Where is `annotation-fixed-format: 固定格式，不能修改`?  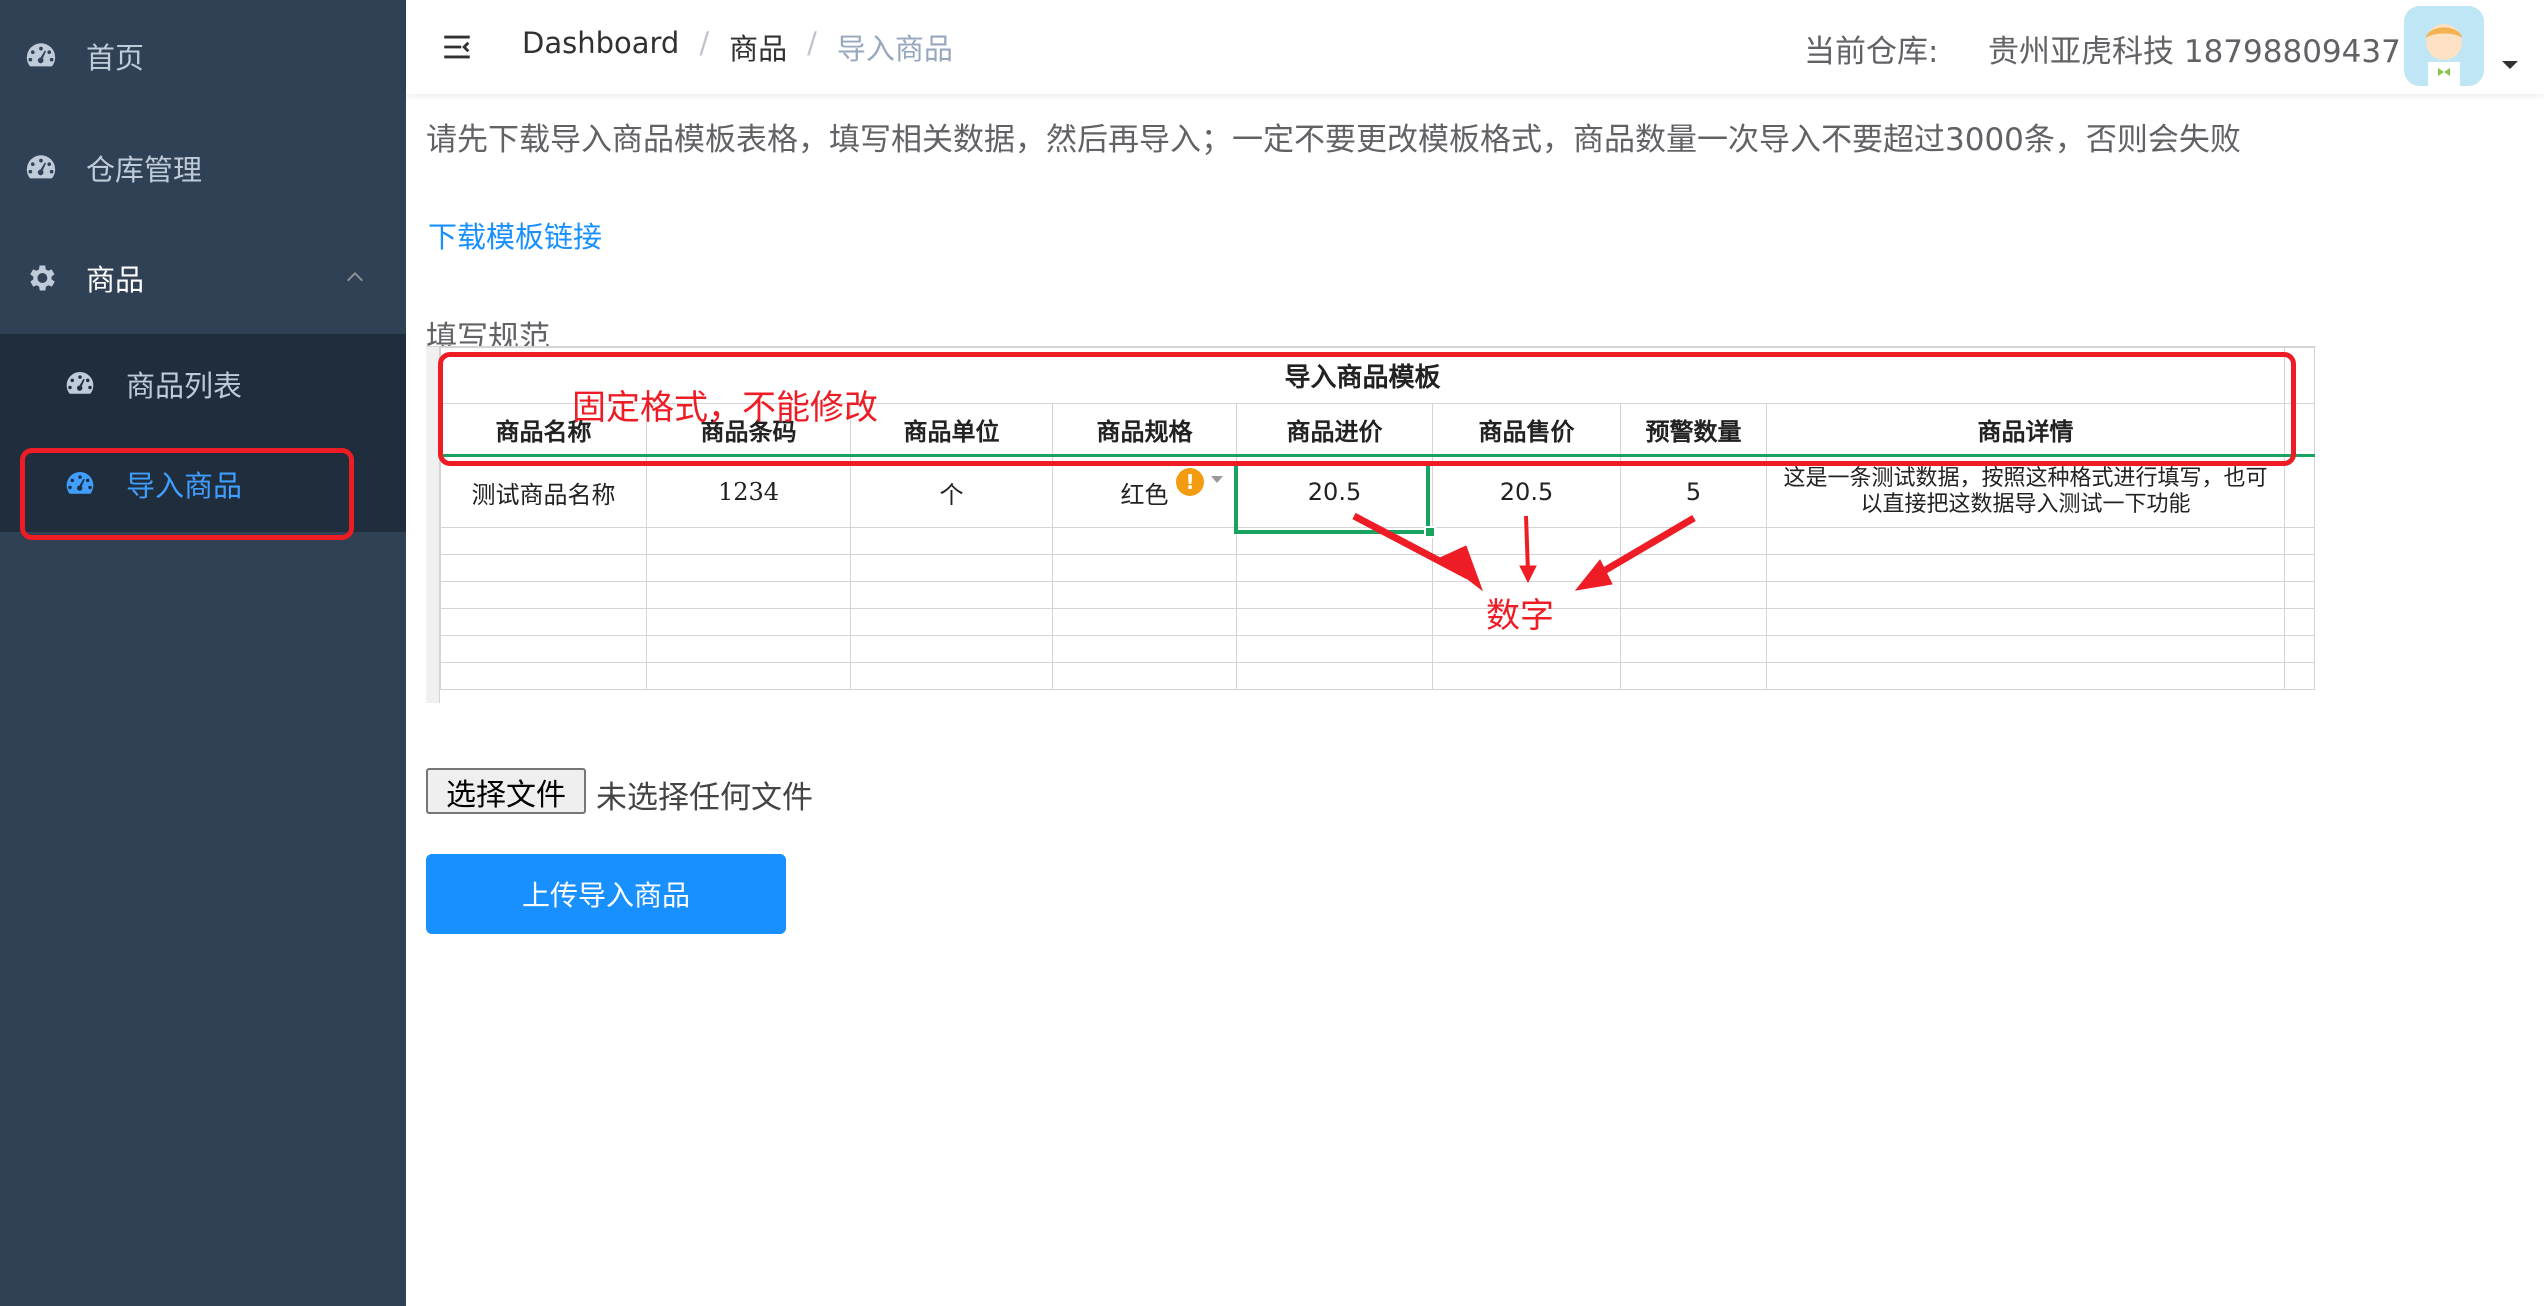 annotation-fixed-format: 固定格式，不能修改 is located at coordinates (725, 408).